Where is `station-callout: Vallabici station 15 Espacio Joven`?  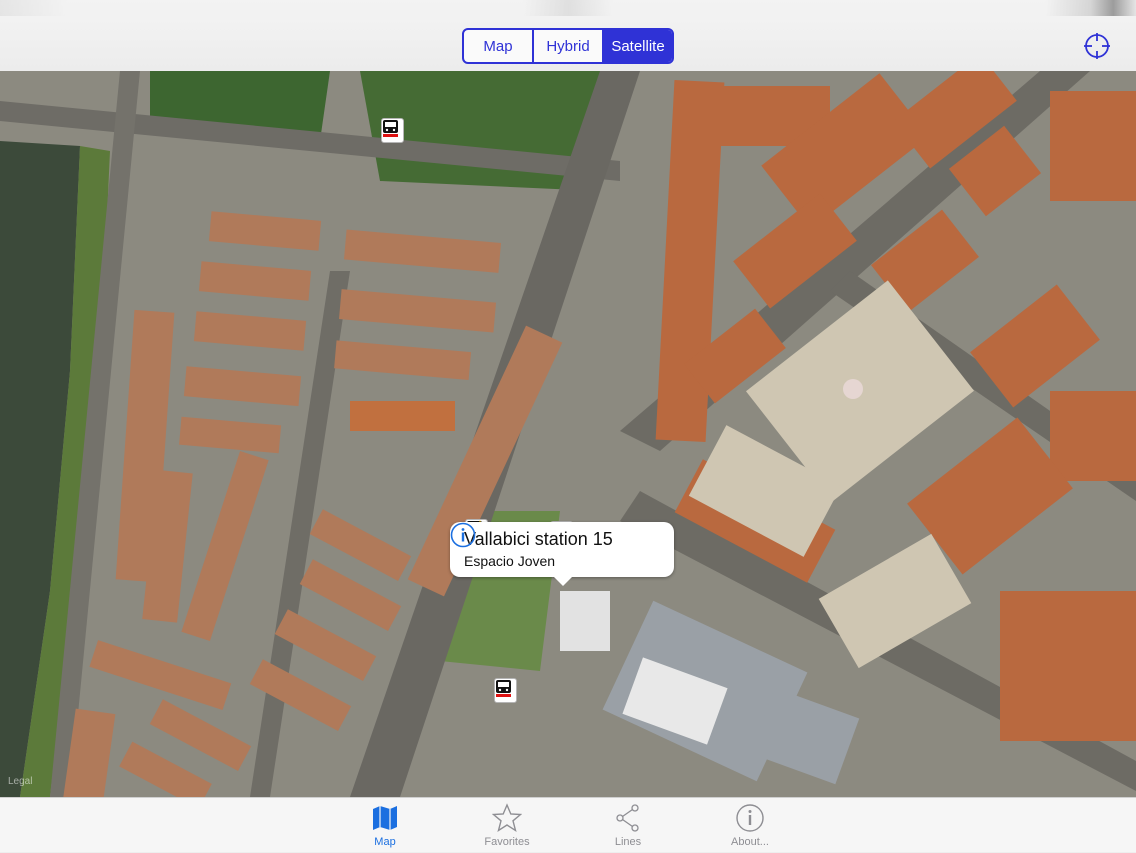
station-callout: Vallabici station 15 Espacio Joven is located at coordinates (562, 554).